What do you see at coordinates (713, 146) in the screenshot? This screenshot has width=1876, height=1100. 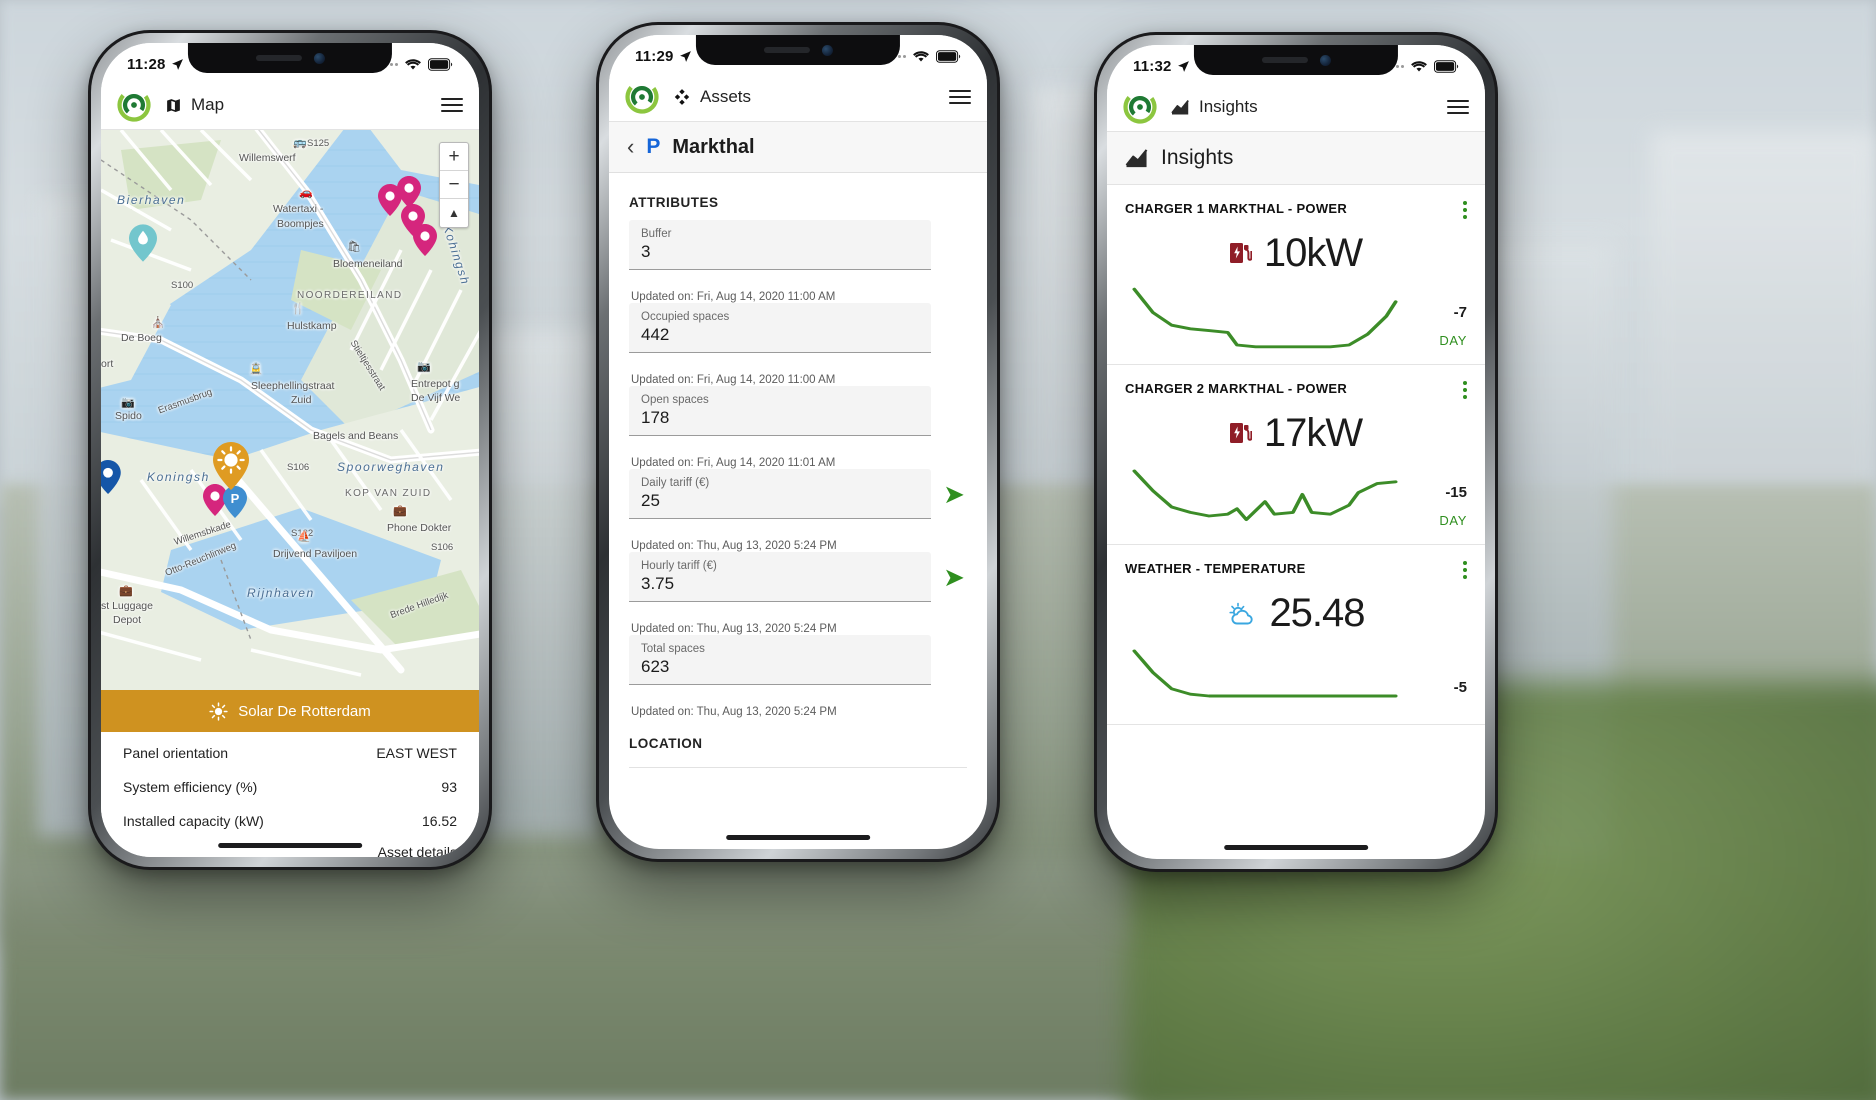 I see `asset-title: Markthal` at bounding box center [713, 146].